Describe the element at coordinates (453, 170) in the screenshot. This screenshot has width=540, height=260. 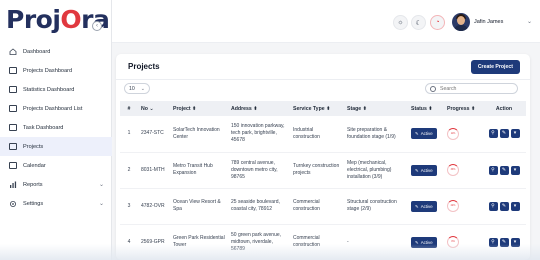
I see `progress-ring: 33%` at that location.